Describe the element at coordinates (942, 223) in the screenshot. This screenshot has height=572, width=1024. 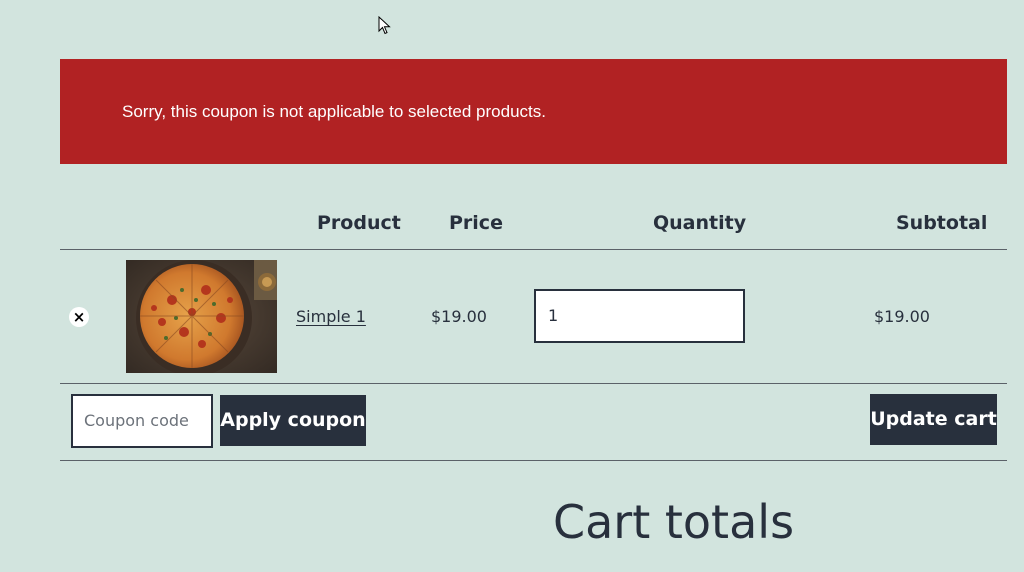
I see `header-subtotal: Subtotal` at that location.